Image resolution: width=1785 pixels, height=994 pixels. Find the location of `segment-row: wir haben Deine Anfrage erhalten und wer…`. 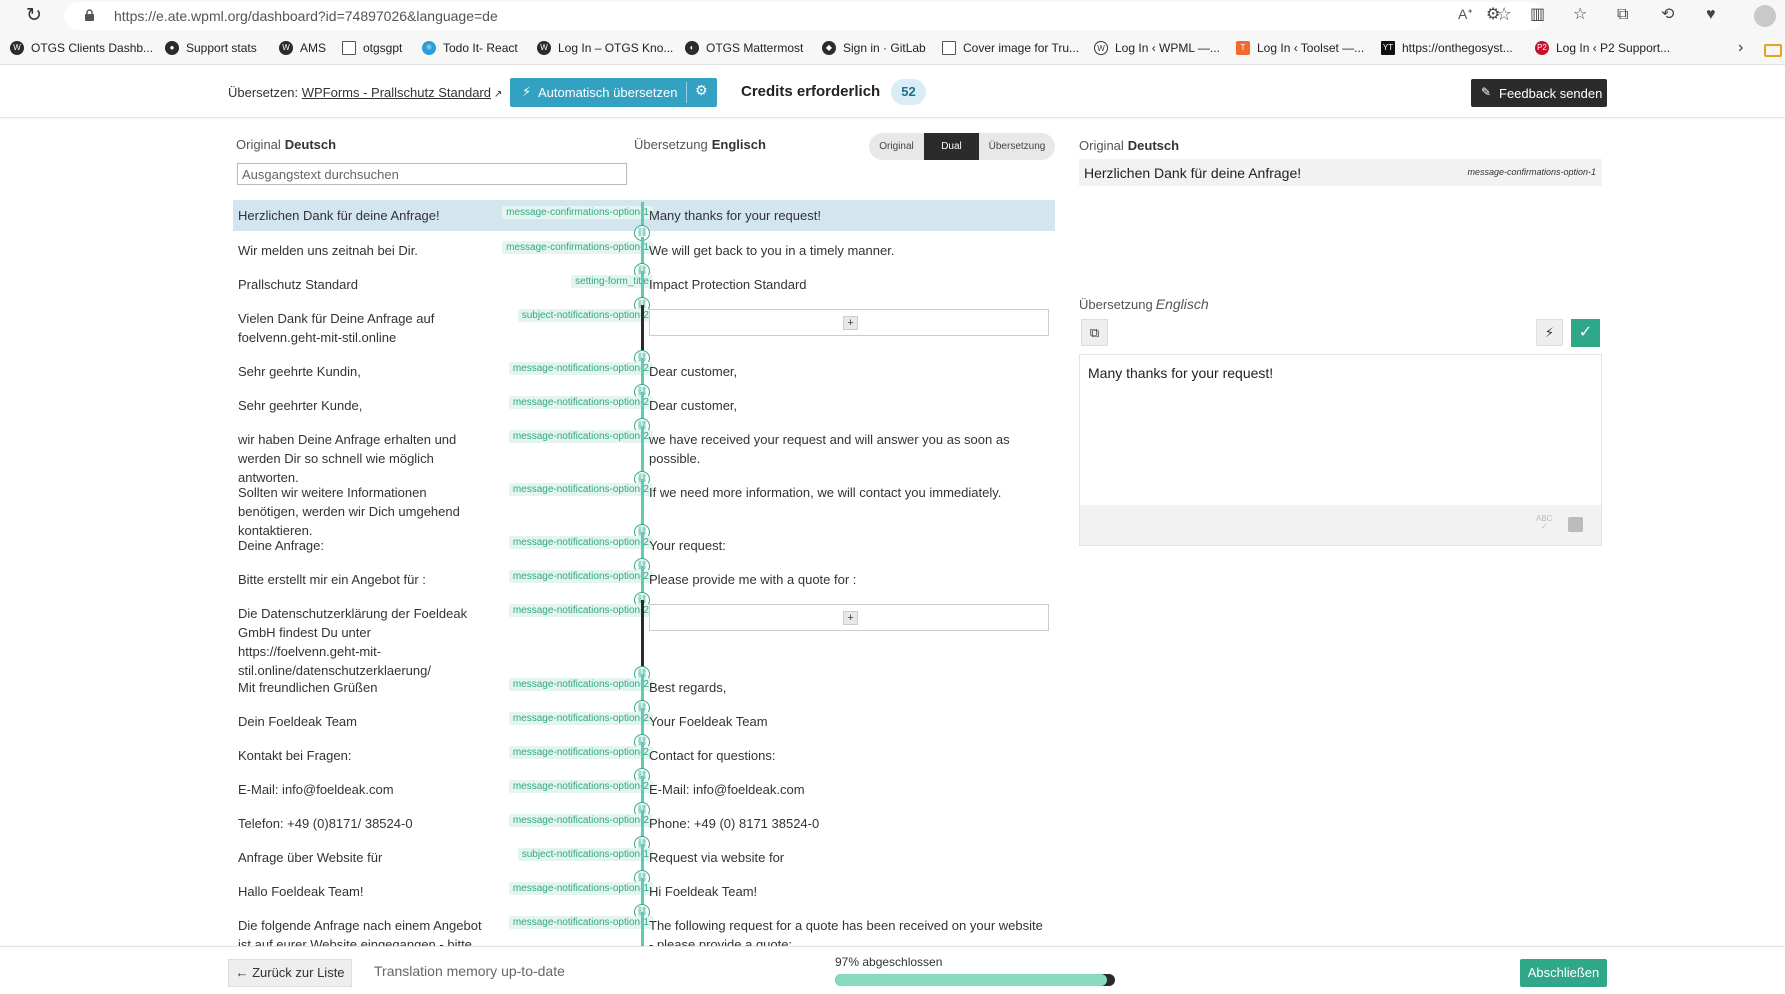

segment-row: wir haben Deine Anfrage erhalten und wer… is located at coordinates (644, 454).